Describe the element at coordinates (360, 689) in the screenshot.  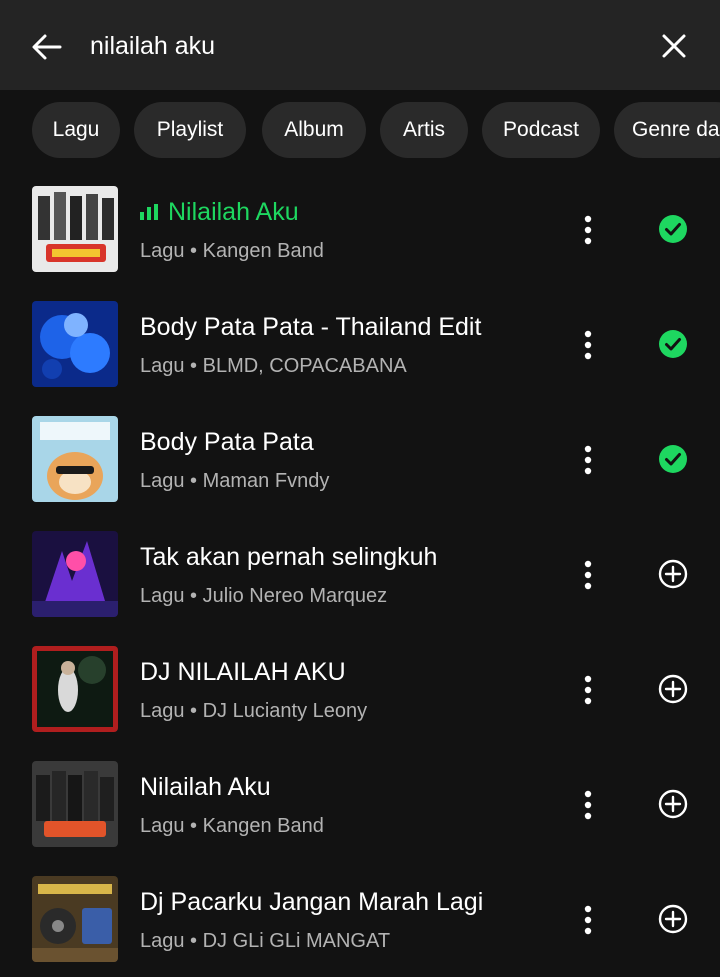
I see `track-row: DJ NILAILAH AKU Lagu • DJ Lucianty Leony` at that location.